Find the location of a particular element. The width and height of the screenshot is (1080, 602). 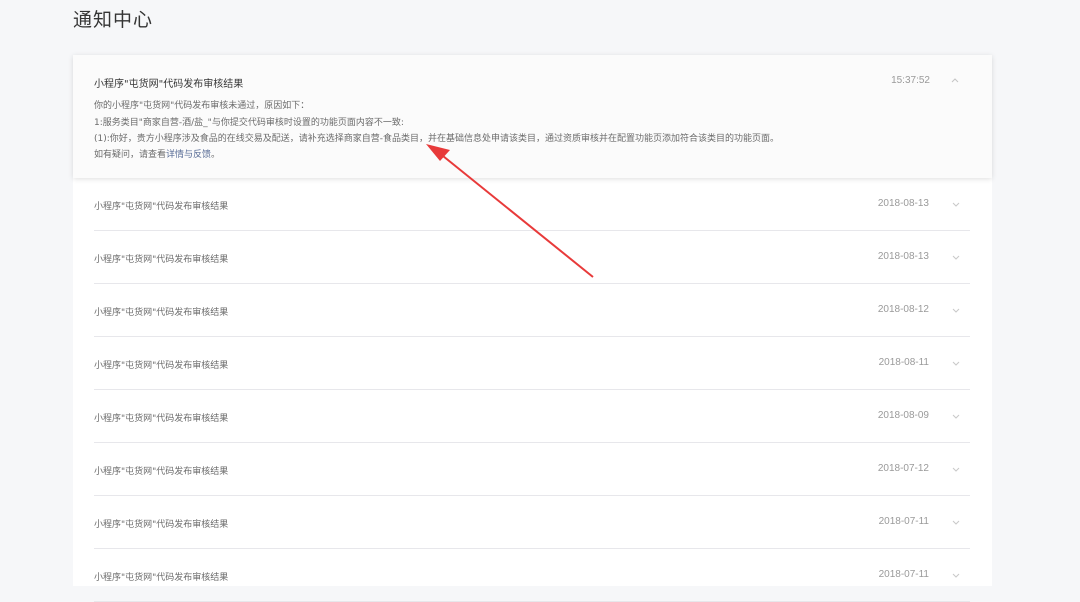

chevron-up-icon is located at coordinates (955, 80).